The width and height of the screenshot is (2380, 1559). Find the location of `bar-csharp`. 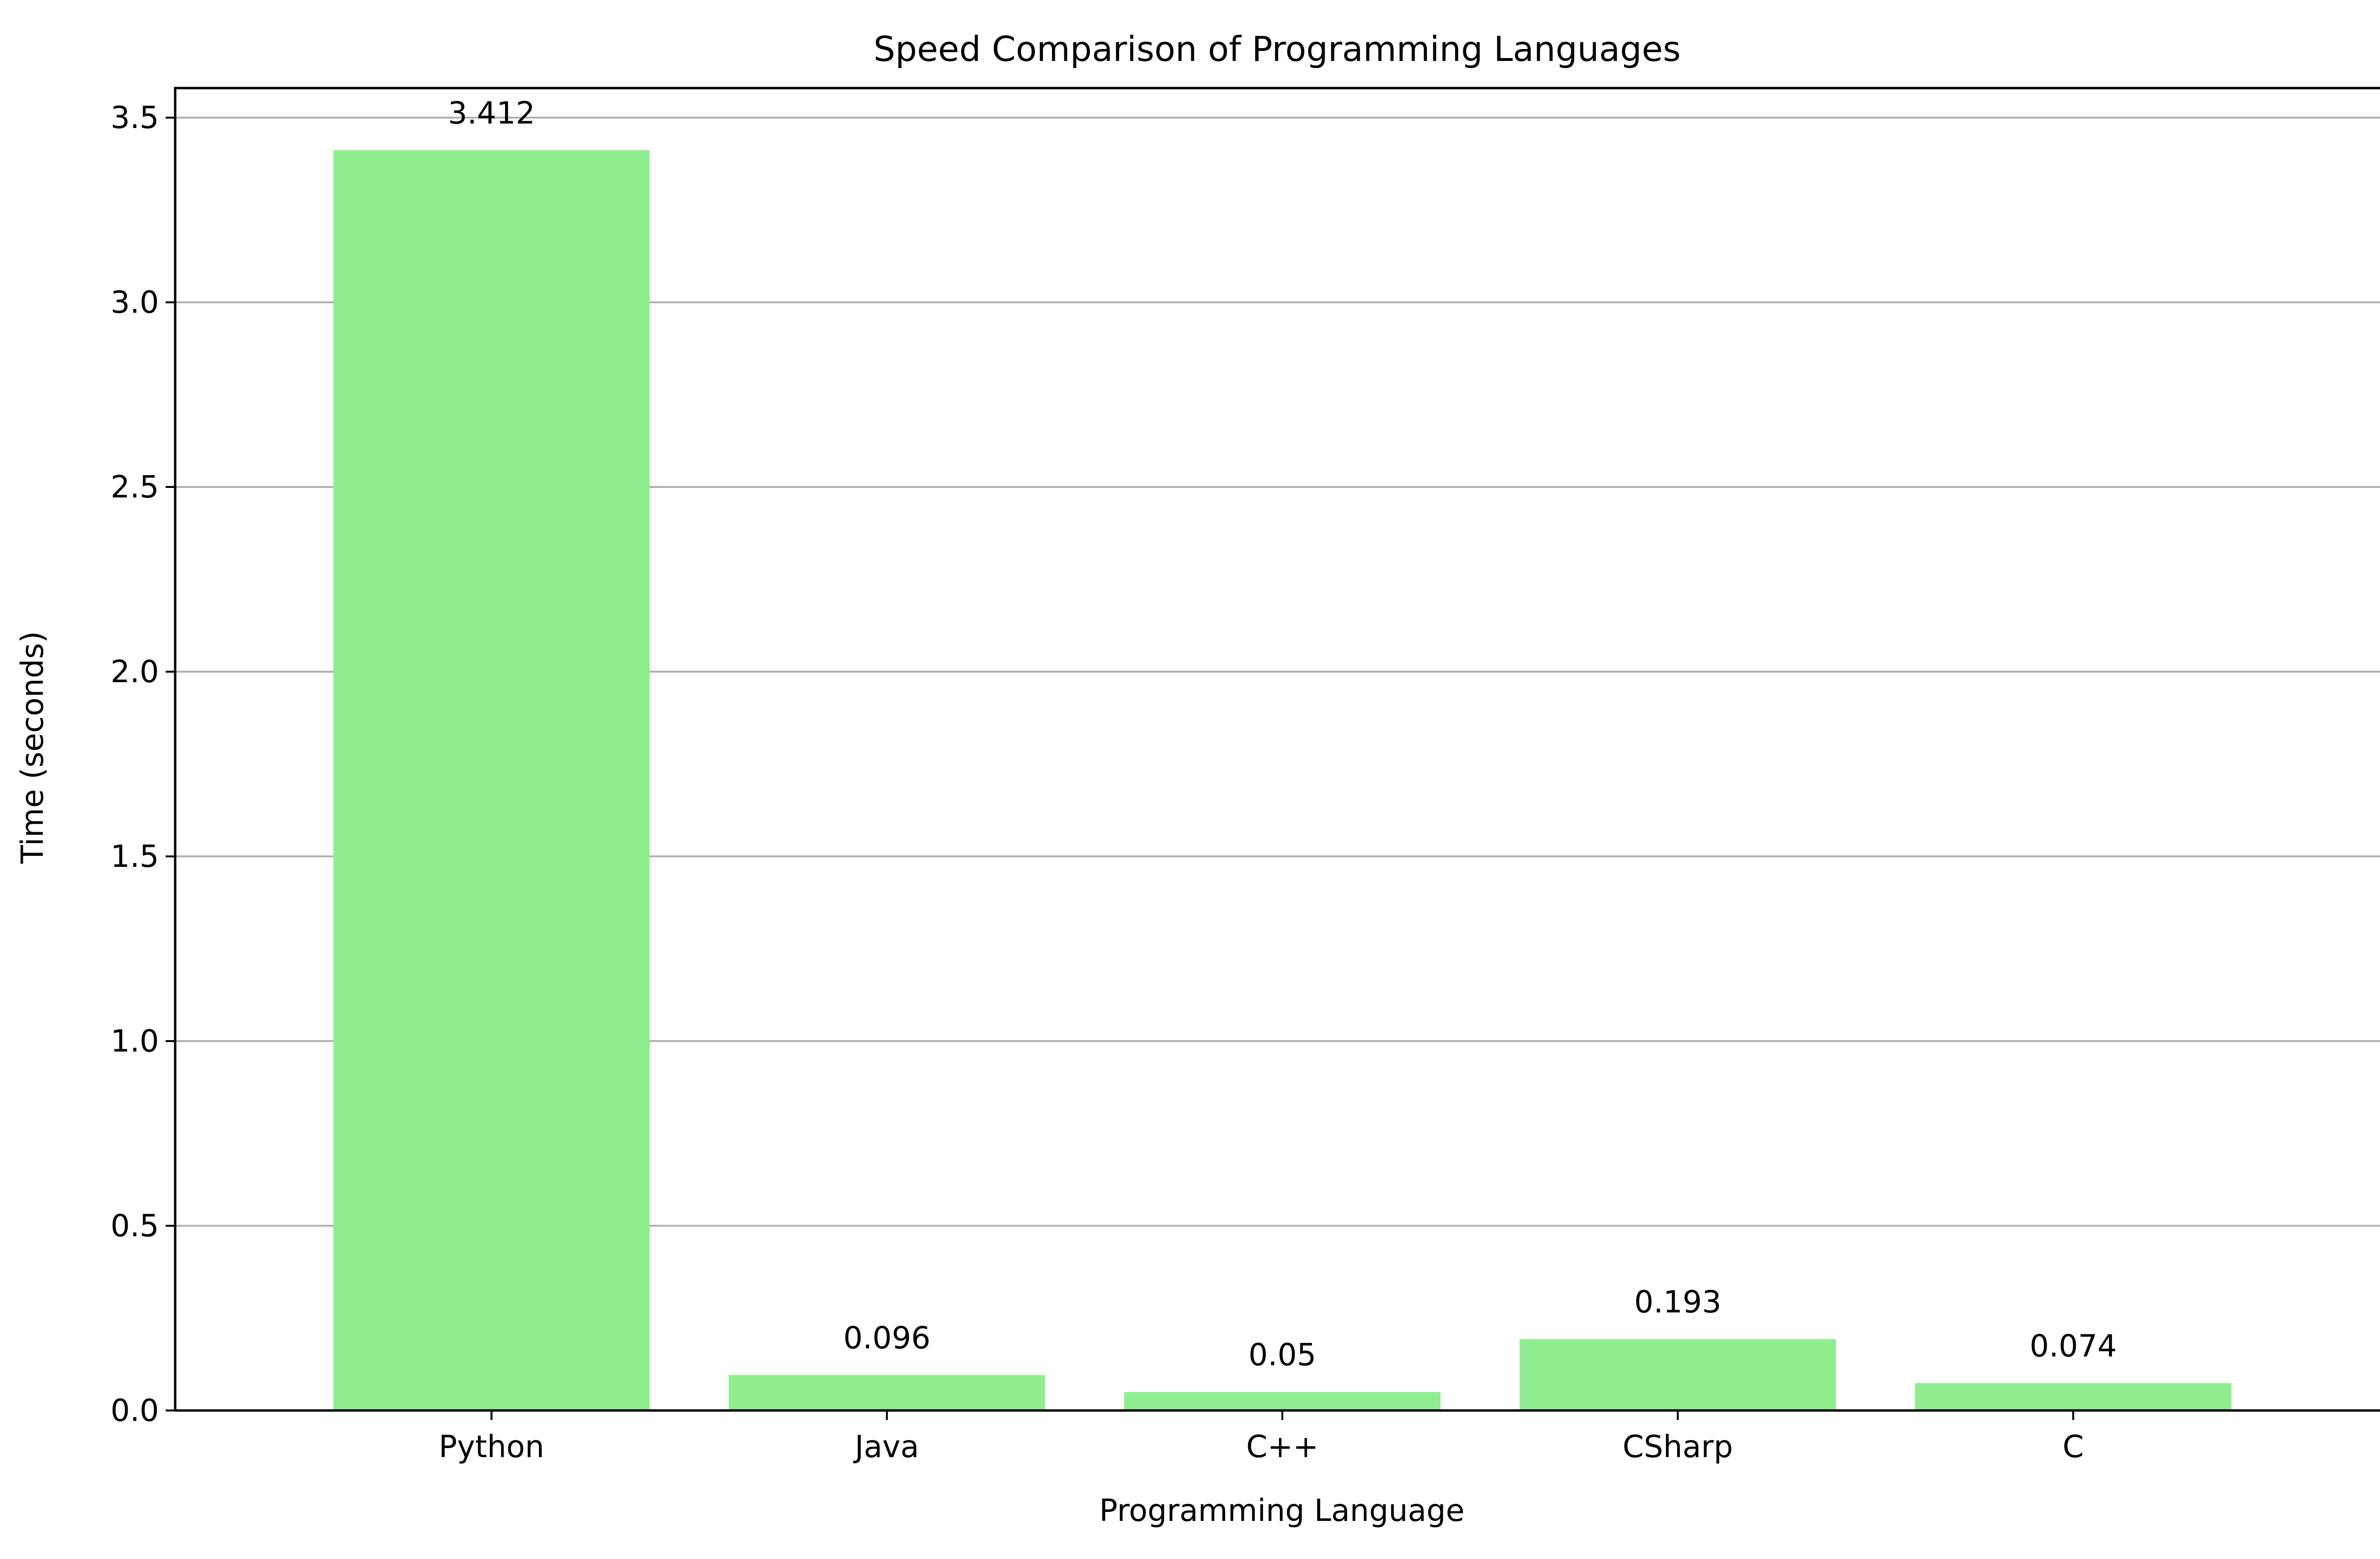

bar-csharp is located at coordinates (1677, 1374).